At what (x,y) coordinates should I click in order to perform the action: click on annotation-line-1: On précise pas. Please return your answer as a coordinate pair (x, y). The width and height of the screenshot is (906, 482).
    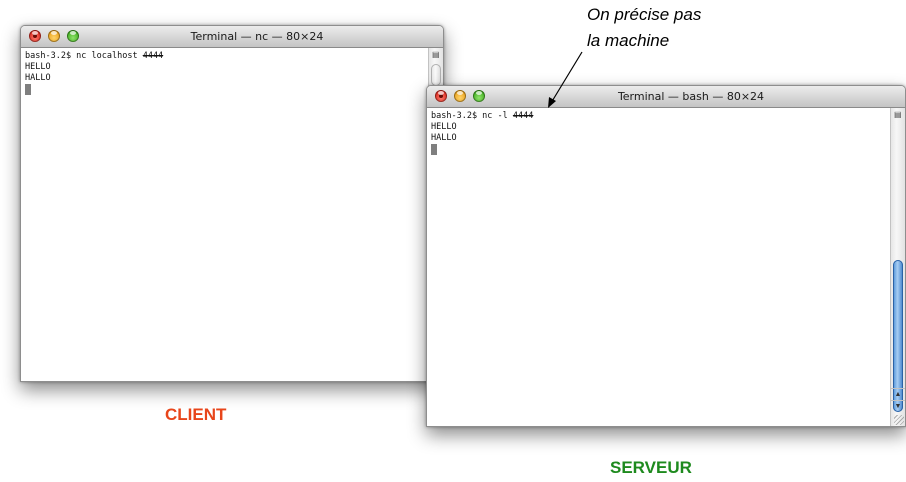
    Looking at the image, I should click on (644, 14).